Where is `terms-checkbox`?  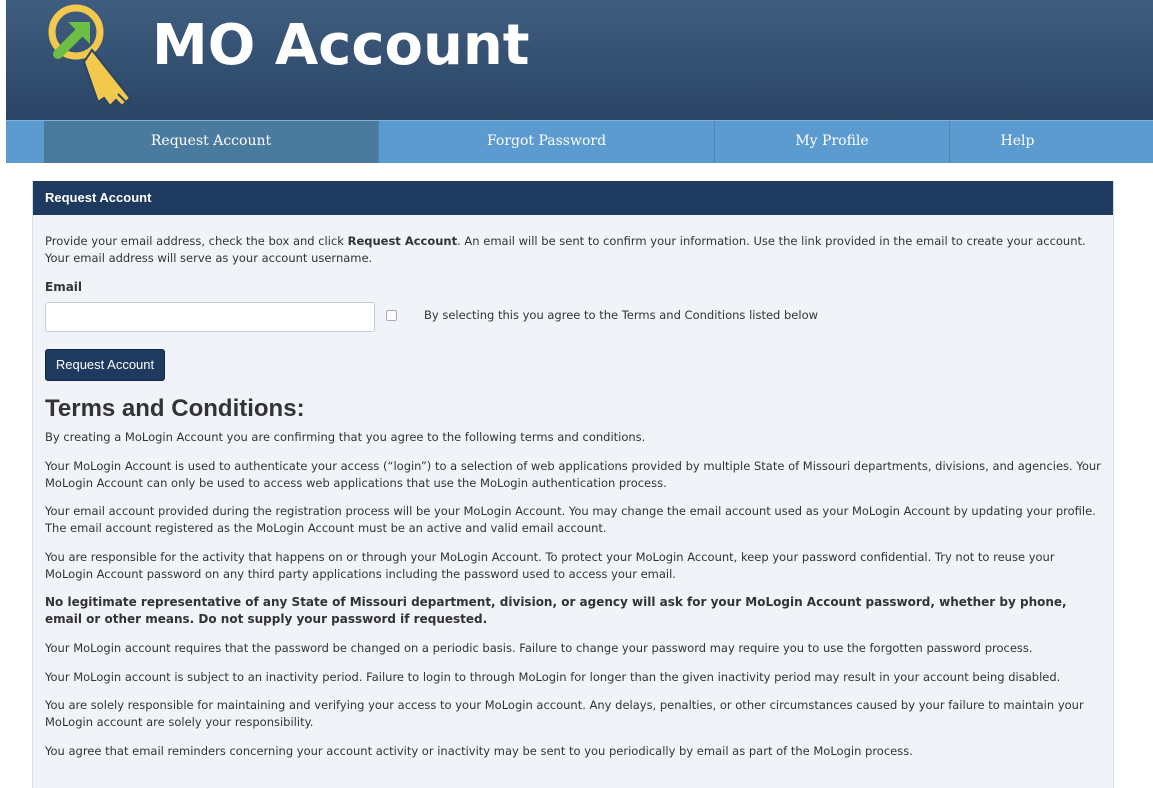
terms-checkbox is located at coordinates (391, 315).